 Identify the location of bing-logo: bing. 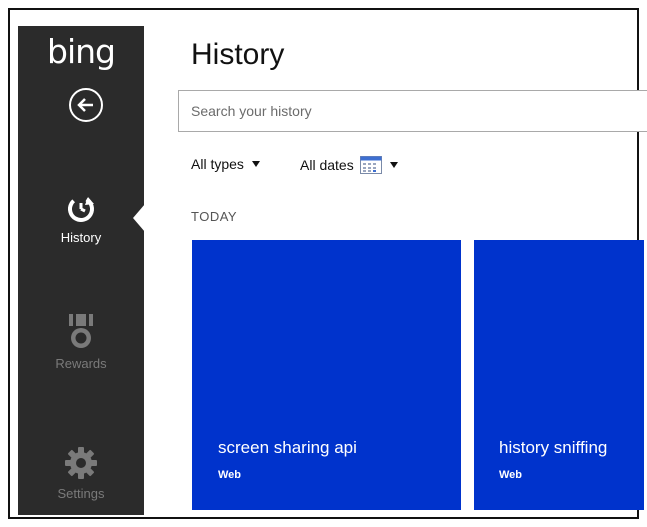
(81, 51).